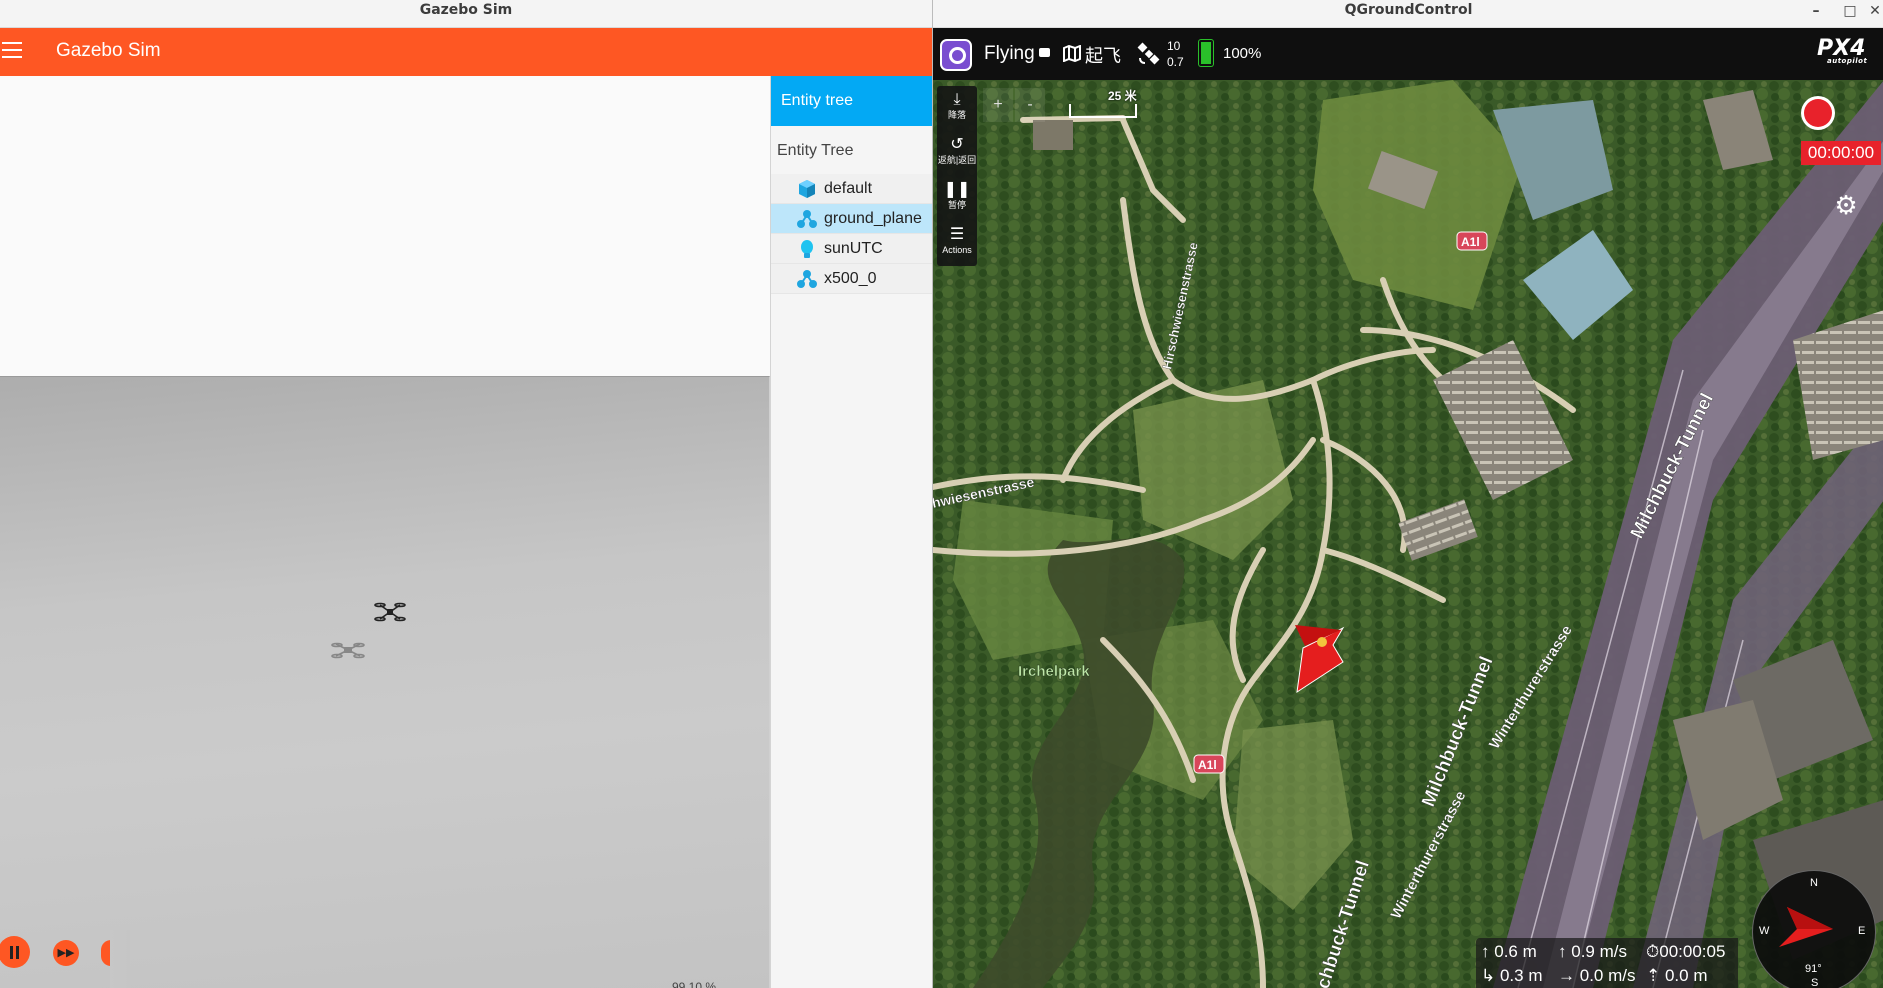  I want to click on land-button: ⤓ 降落, so click(957, 108).